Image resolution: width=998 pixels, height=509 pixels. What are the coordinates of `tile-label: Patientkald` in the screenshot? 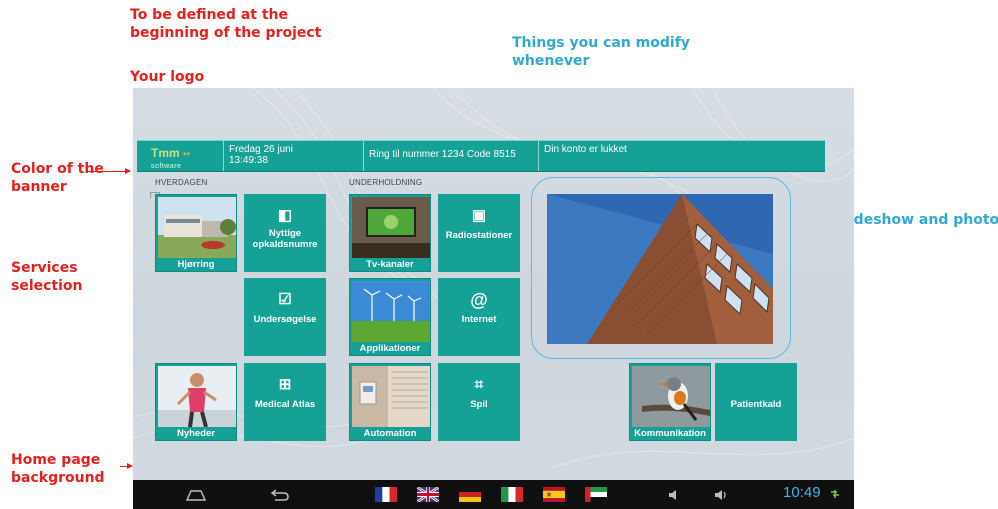 It's located at (756, 404).